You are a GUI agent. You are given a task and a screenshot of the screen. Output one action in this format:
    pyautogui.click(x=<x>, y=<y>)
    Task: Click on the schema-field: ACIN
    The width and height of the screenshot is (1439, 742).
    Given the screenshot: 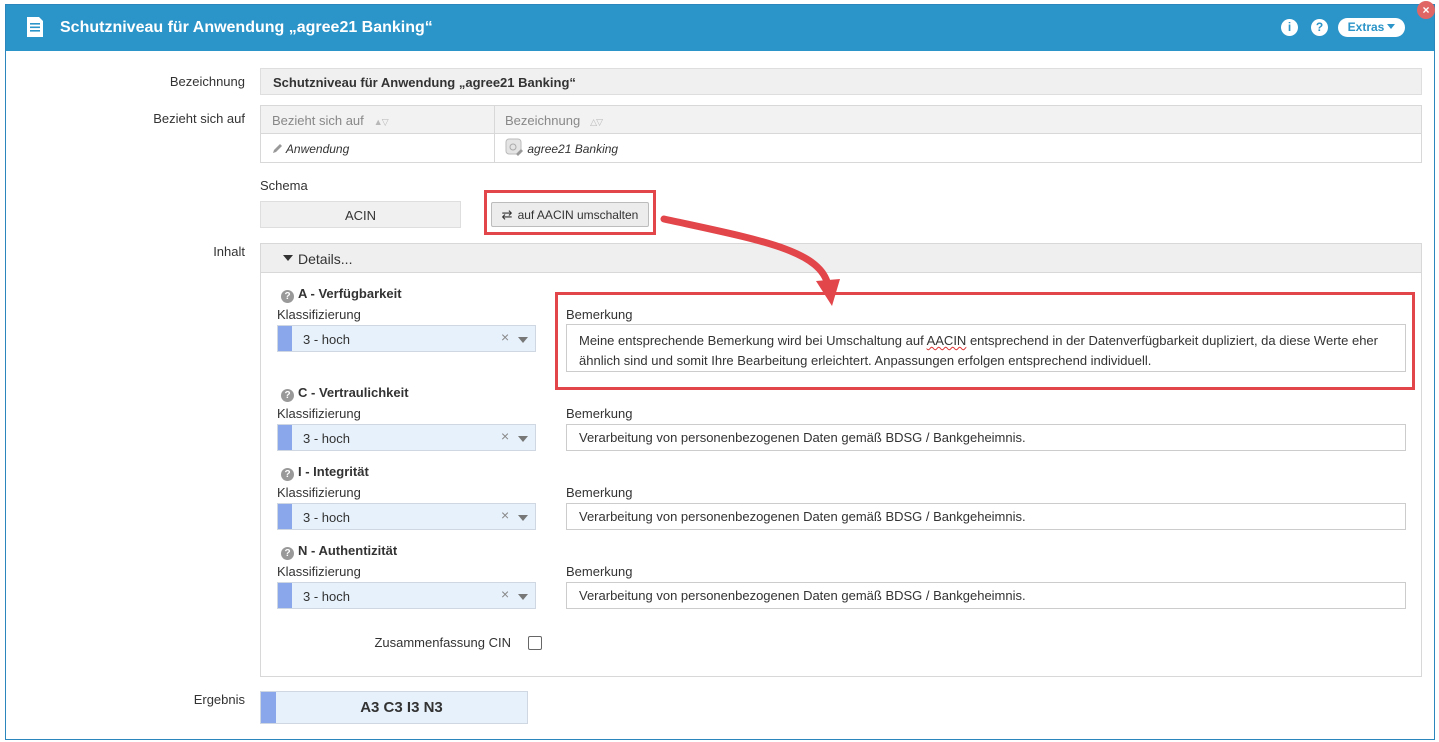 What is the action you would take?
    pyautogui.click(x=360, y=214)
    